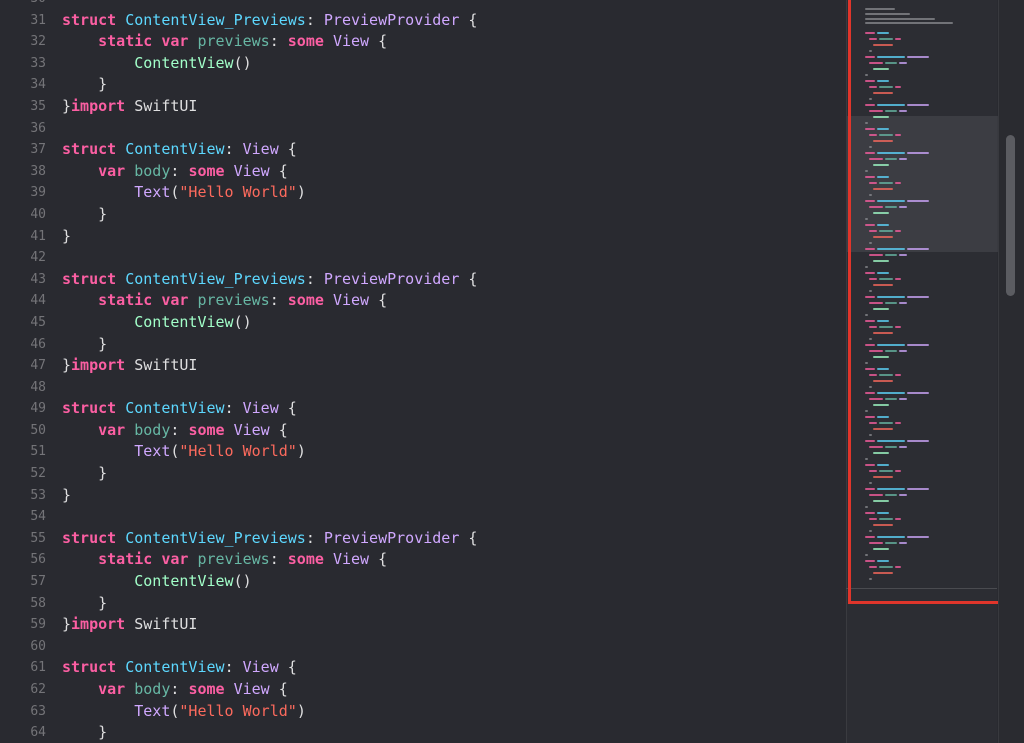 The width and height of the screenshot is (1024, 743). I want to click on code-line: 54, so click(422, 517).